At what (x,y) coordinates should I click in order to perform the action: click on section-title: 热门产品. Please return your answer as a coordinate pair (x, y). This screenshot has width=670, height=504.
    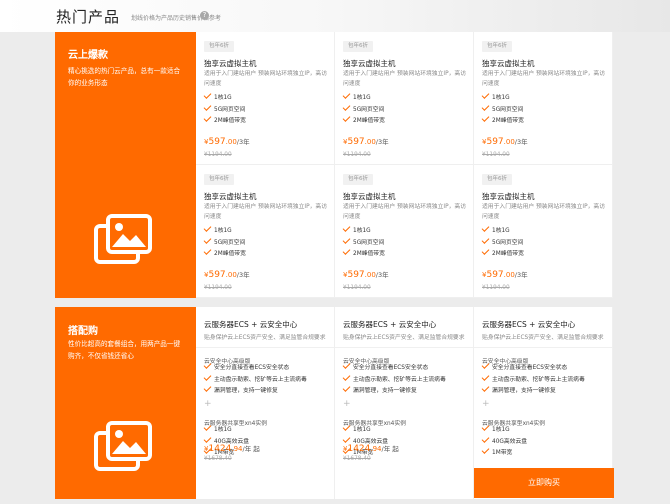
    Looking at the image, I should click on (88, 17).